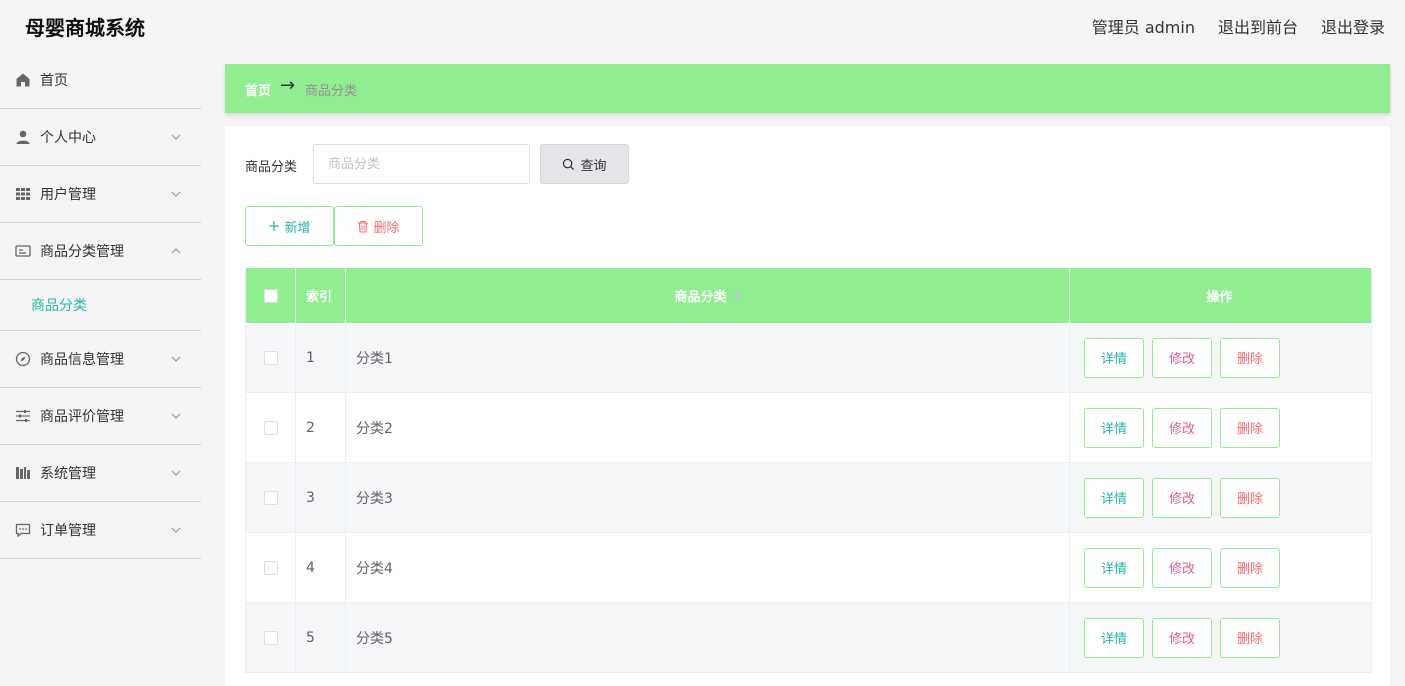 This screenshot has height=686, width=1405. What do you see at coordinates (100, 305) in the screenshot?
I see `sidebar-subitem-category: 商品分类` at bounding box center [100, 305].